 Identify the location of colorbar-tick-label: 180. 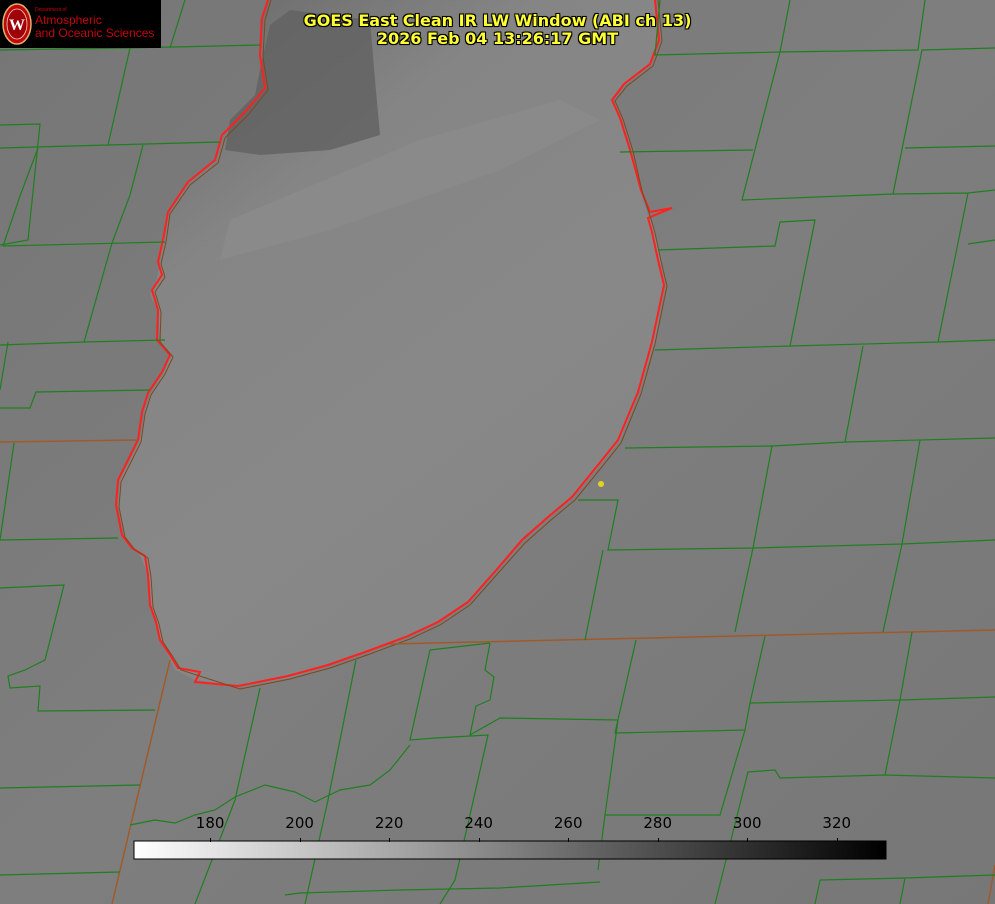
(210, 823).